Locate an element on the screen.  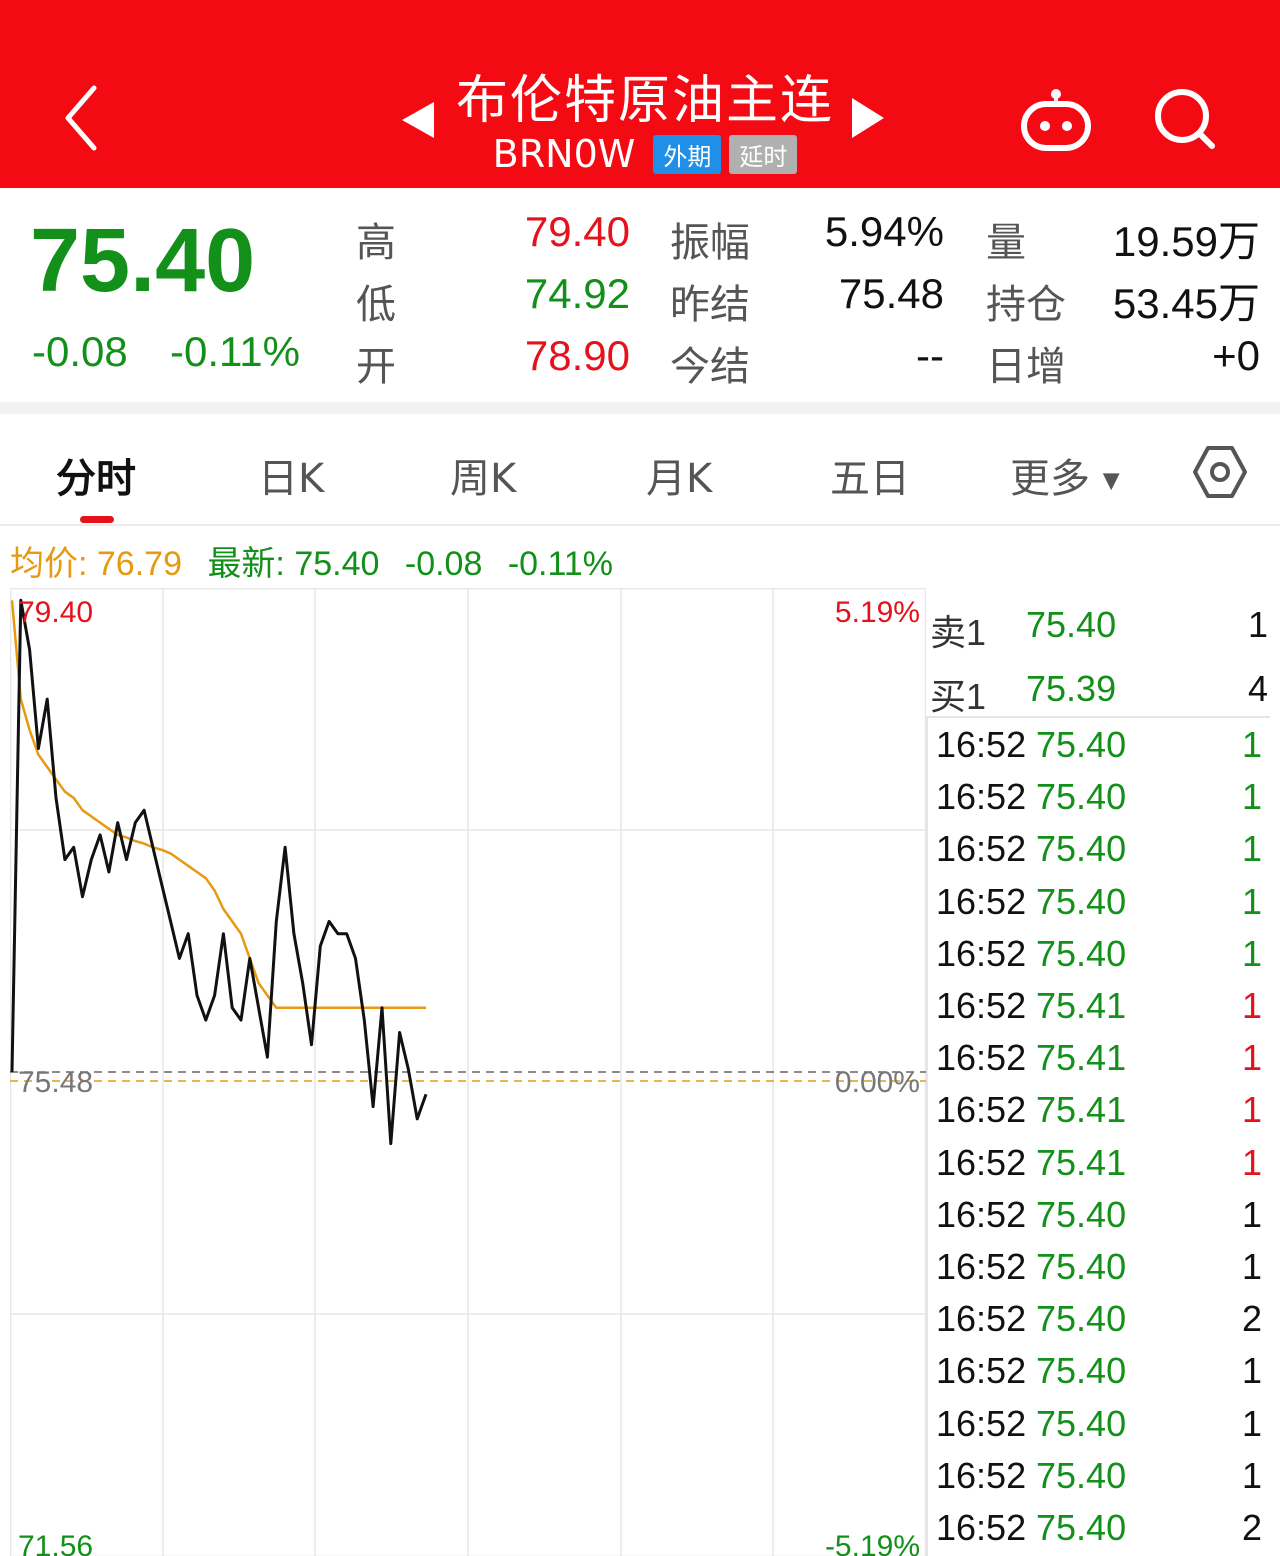
instrument-title-area: 布伦特原油主连 BRN0W 外期 延时 is located at coordinates (645, 117).